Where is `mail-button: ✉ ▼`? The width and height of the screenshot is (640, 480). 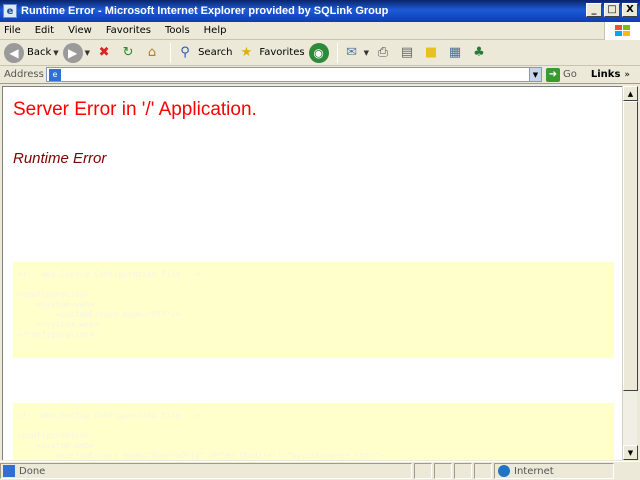
mail-button: ✉ ▼ is located at coordinates (355, 53).